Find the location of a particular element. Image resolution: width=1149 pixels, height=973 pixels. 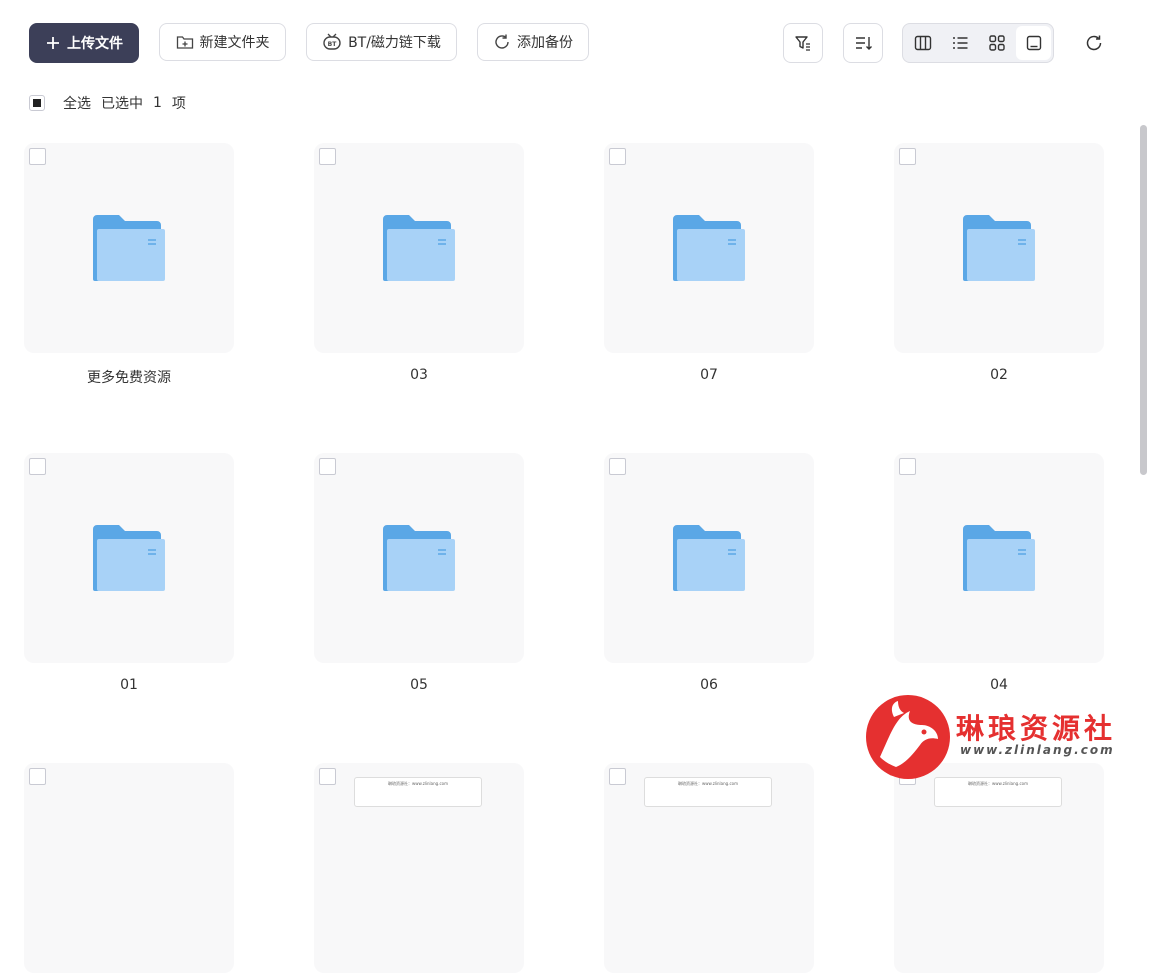

sort-button is located at coordinates (863, 43).